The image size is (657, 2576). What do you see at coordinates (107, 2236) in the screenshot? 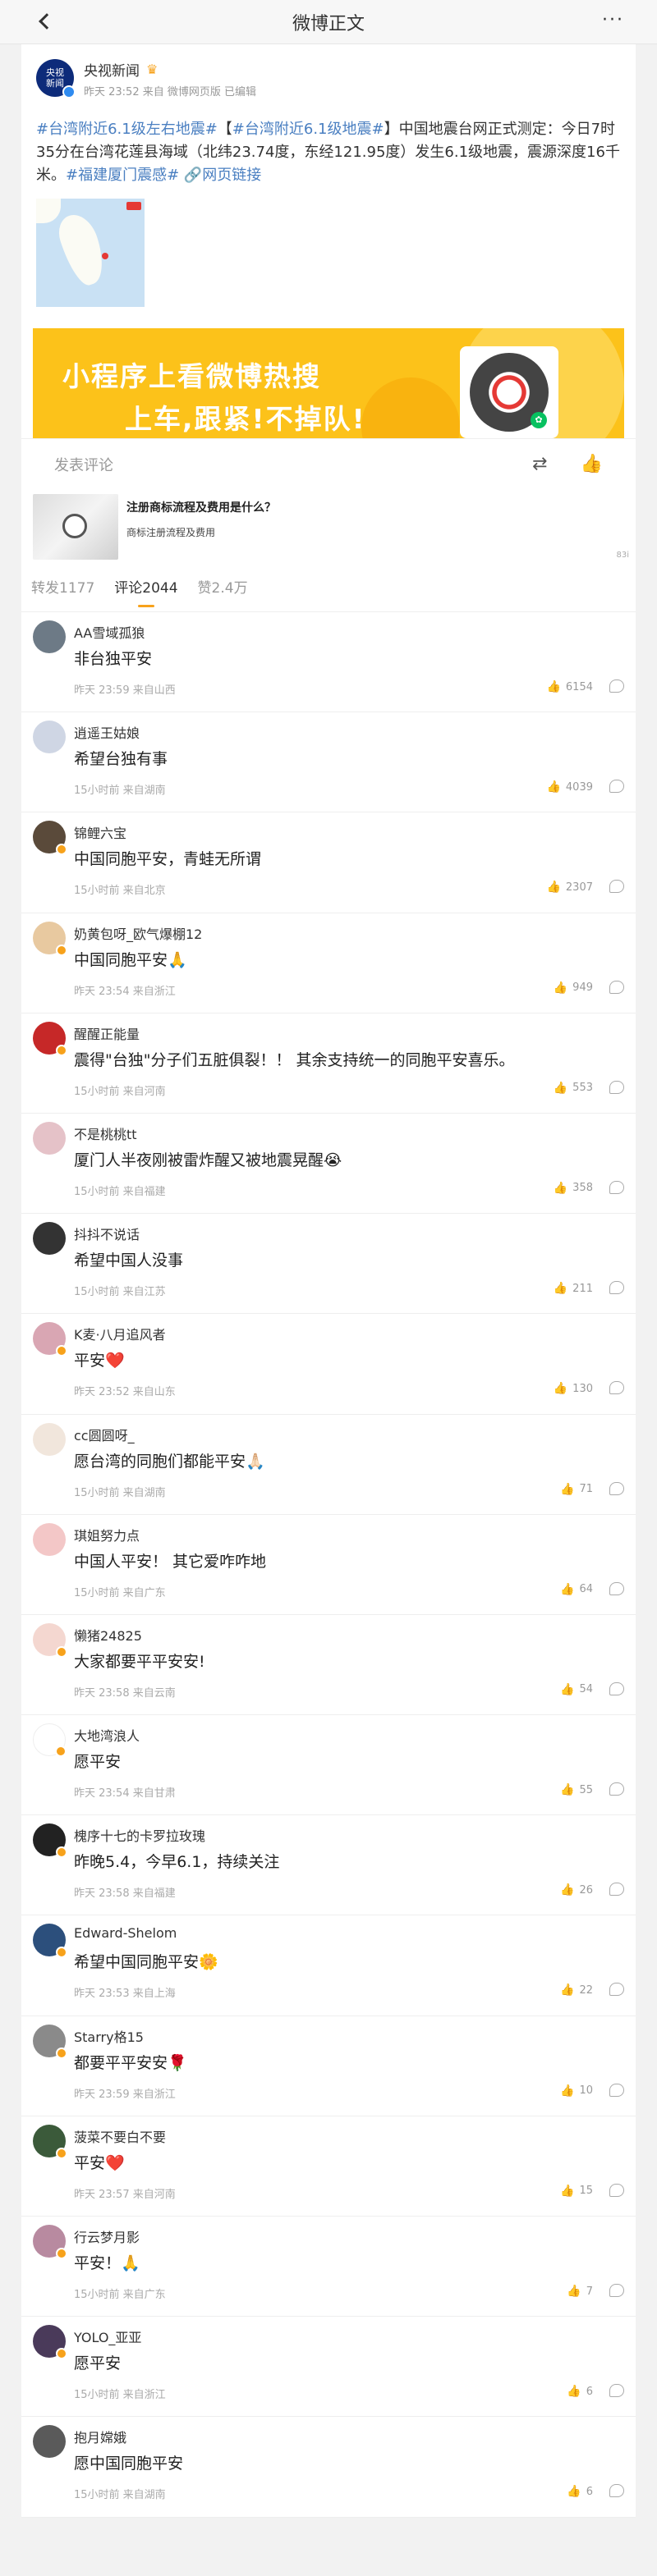
I see `commenter-name: 行云梦月影` at bounding box center [107, 2236].